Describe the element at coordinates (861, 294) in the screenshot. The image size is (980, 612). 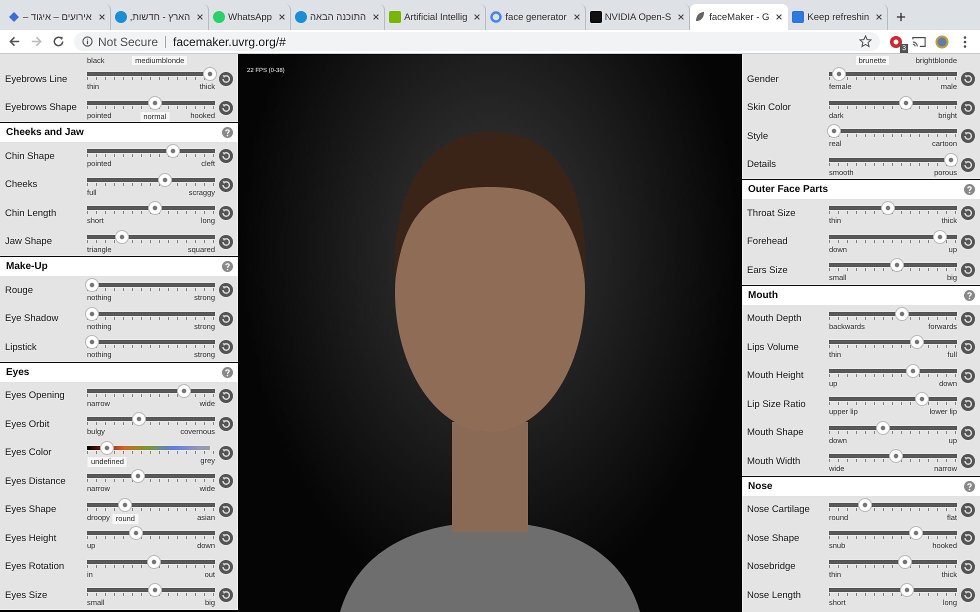
I see `section-header: Mouth` at that location.